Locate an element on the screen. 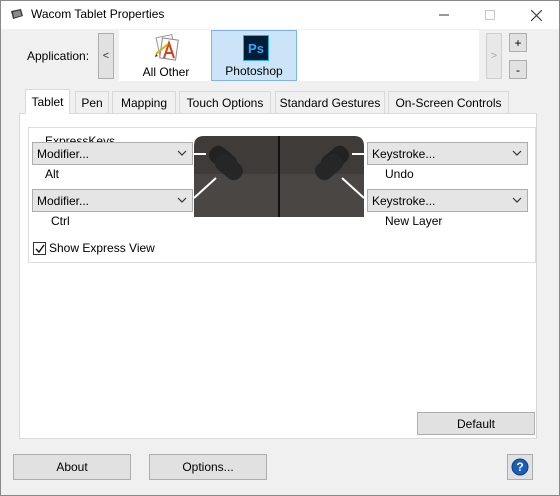  add-application-button: + is located at coordinates (518, 42).